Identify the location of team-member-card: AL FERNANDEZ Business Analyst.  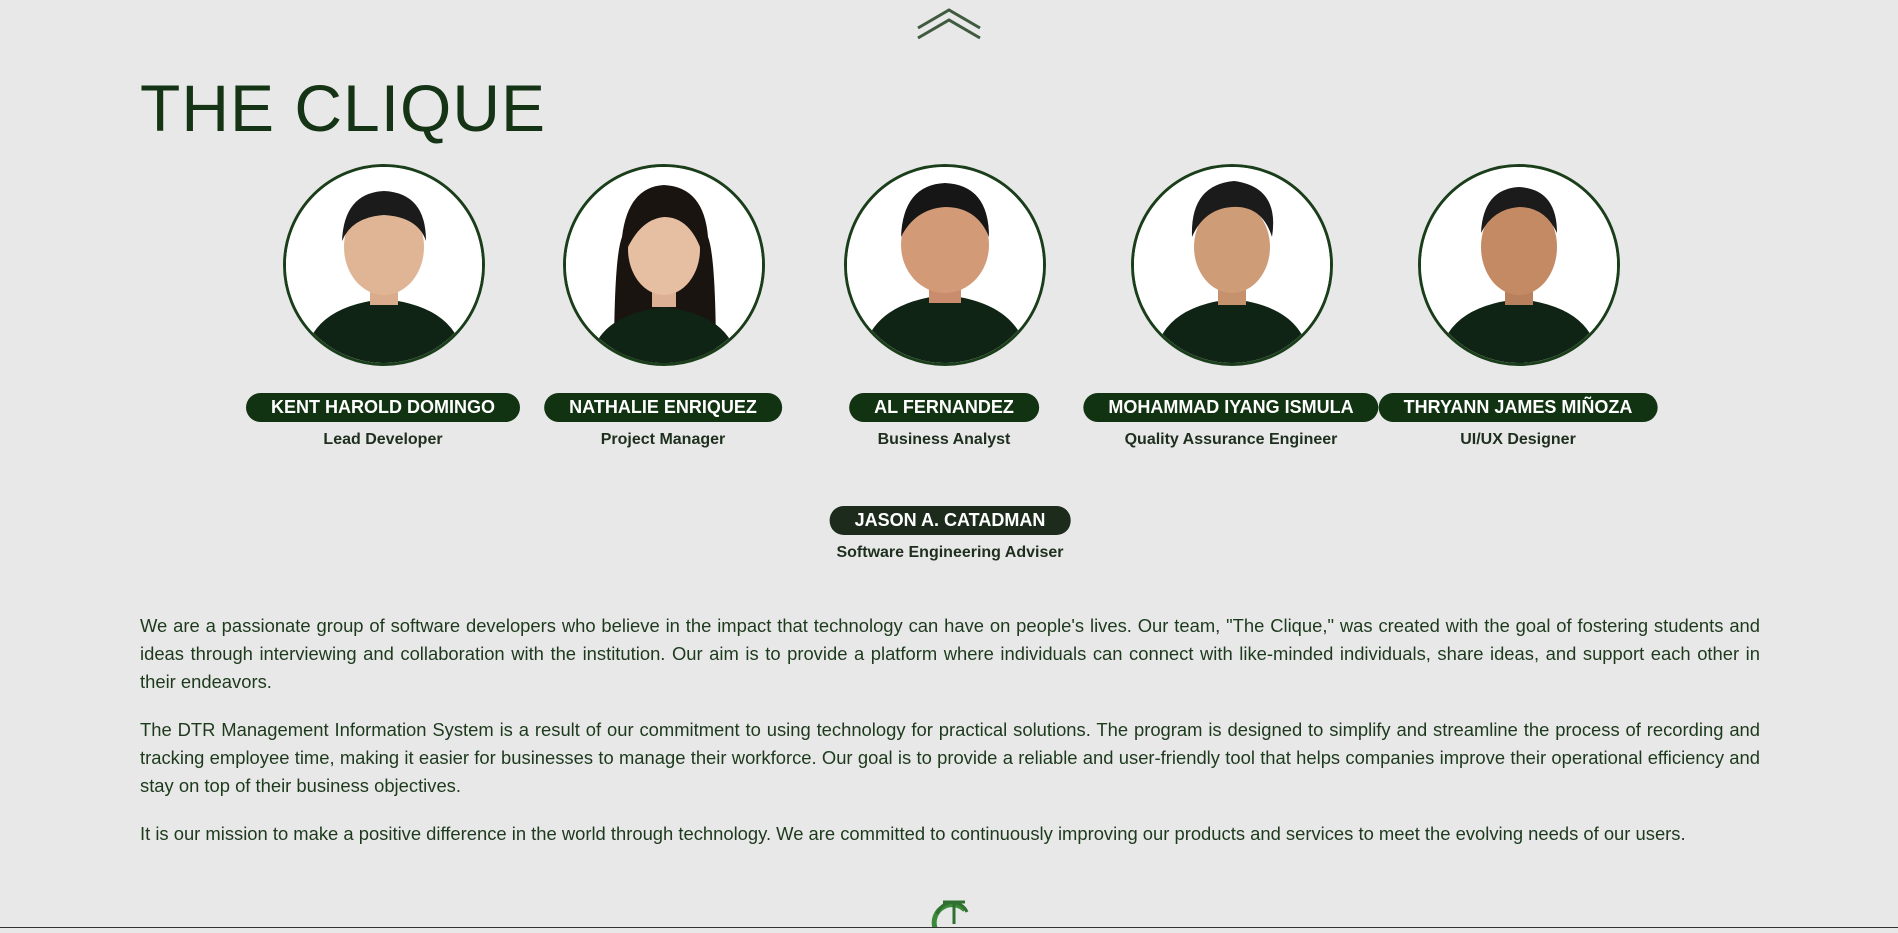
(944, 309).